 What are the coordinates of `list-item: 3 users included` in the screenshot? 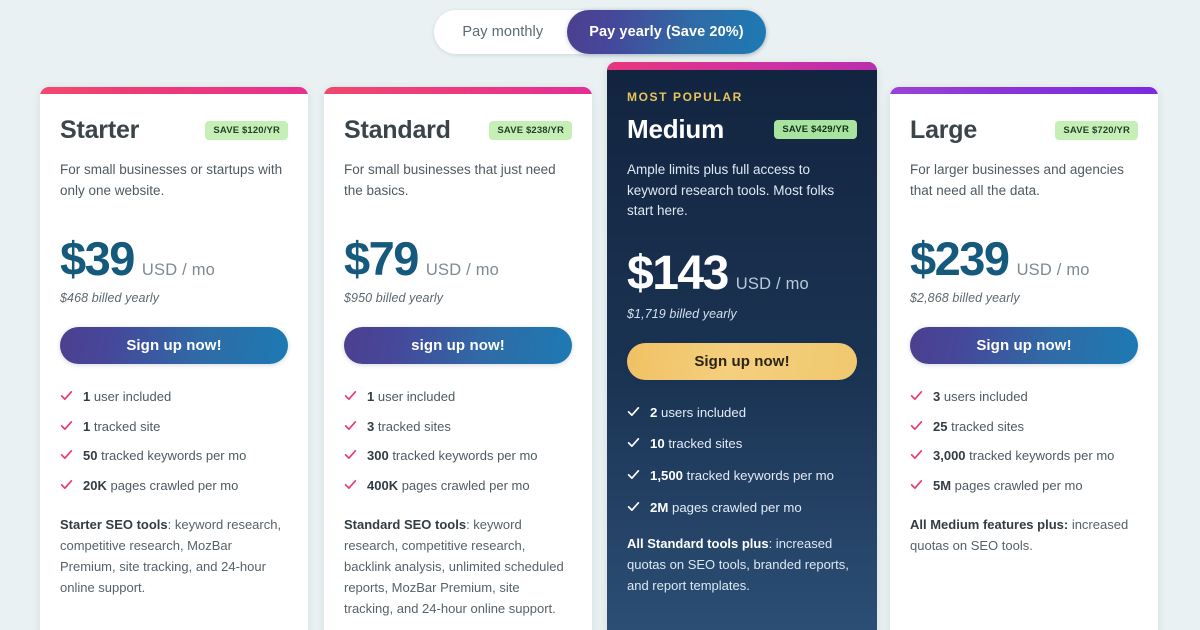 It's located at (1024, 397).